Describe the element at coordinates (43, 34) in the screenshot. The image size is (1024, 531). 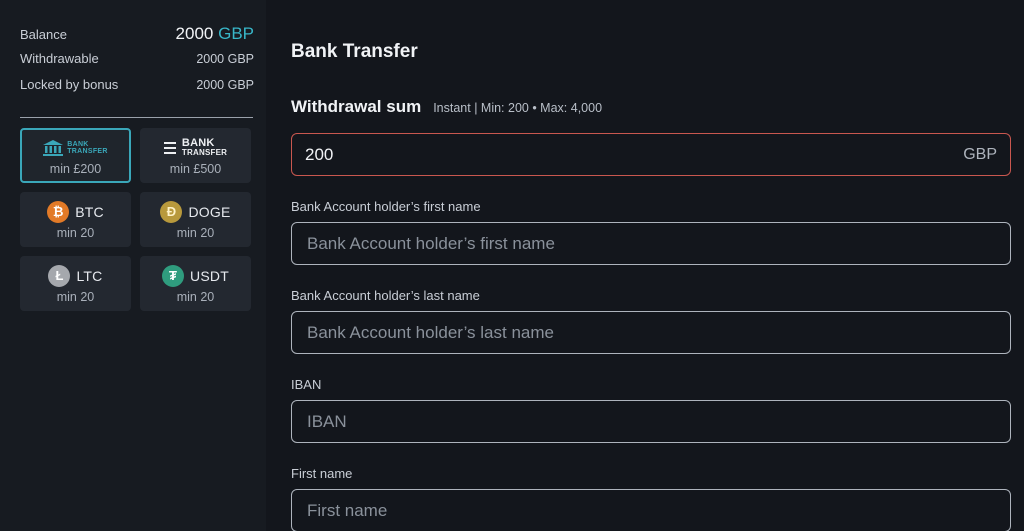
I see `balance-label: Balance` at that location.